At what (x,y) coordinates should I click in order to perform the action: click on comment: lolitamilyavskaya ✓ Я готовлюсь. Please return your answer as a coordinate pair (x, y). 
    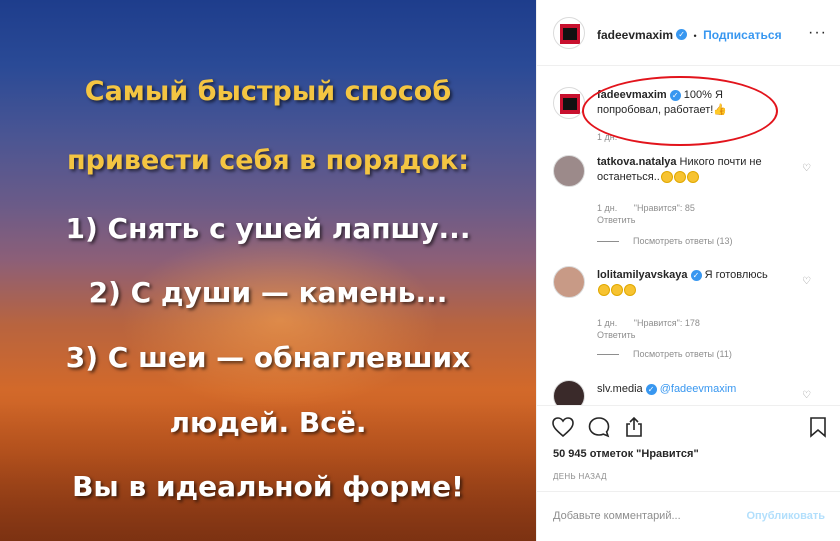
    Looking at the image, I should click on (697, 283).